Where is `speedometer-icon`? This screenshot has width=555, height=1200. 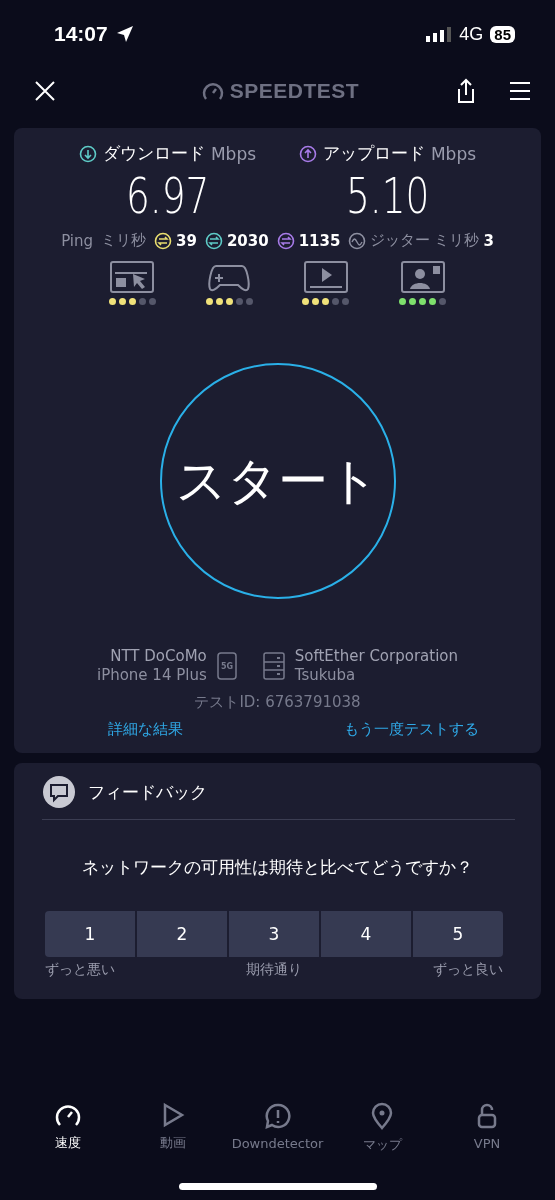
speedometer-icon is located at coordinates (68, 1115).